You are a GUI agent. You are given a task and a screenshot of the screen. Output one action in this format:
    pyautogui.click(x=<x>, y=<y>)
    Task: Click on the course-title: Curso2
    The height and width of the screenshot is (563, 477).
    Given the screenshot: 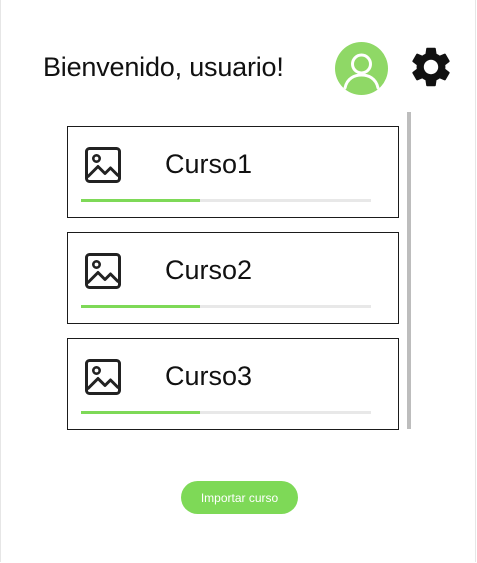 What is the action you would take?
    pyautogui.click(x=209, y=270)
    